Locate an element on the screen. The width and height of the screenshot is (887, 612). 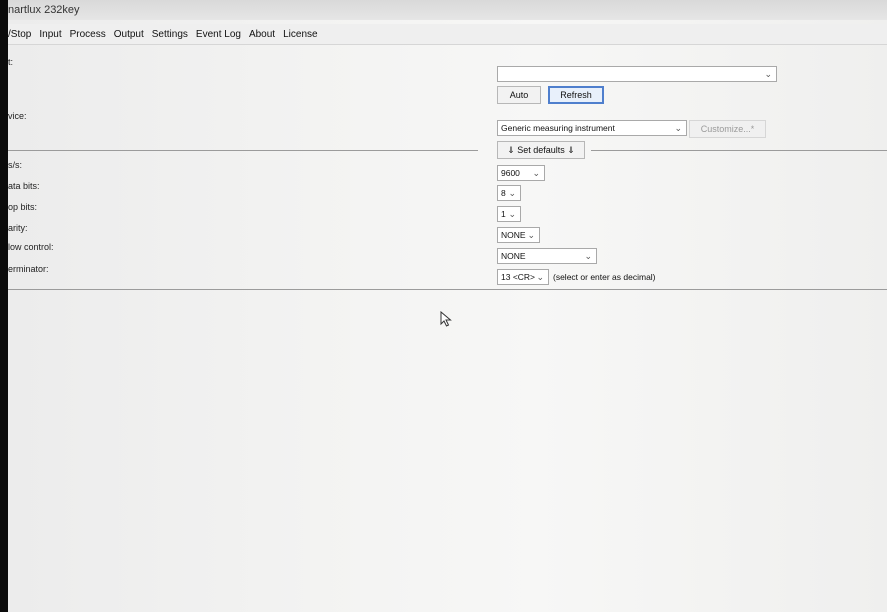
baud-label: s/s: is located at coordinates (15, 165).